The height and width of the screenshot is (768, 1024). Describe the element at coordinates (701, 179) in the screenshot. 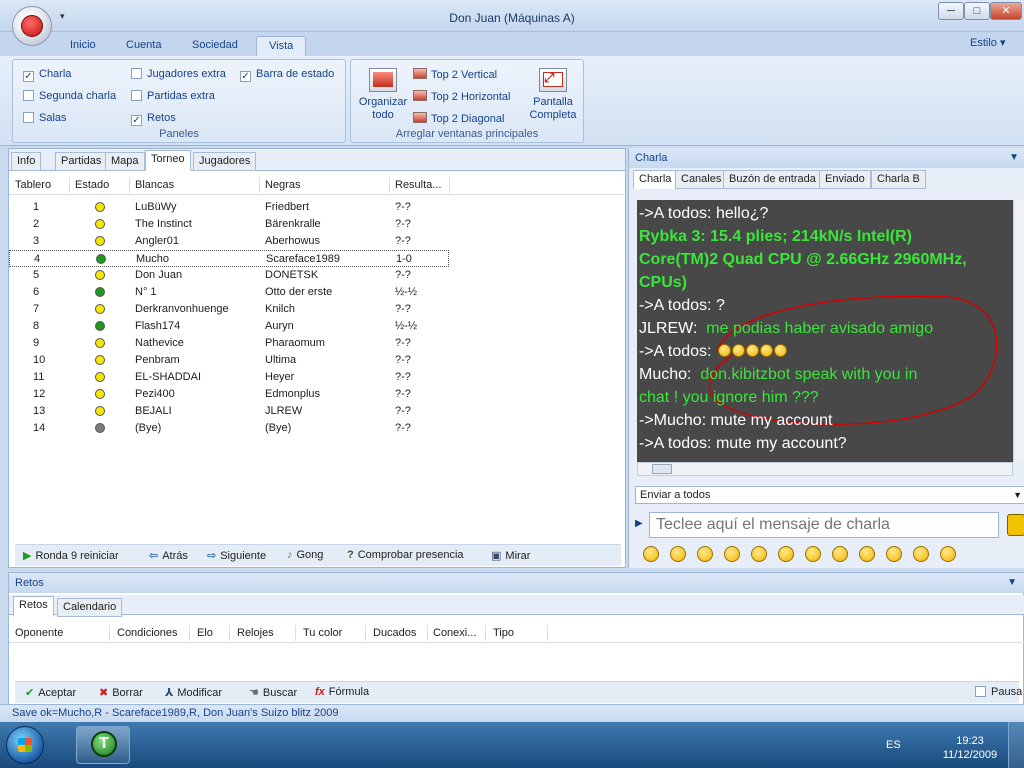

I see `tab-canales: Canales` at that location.